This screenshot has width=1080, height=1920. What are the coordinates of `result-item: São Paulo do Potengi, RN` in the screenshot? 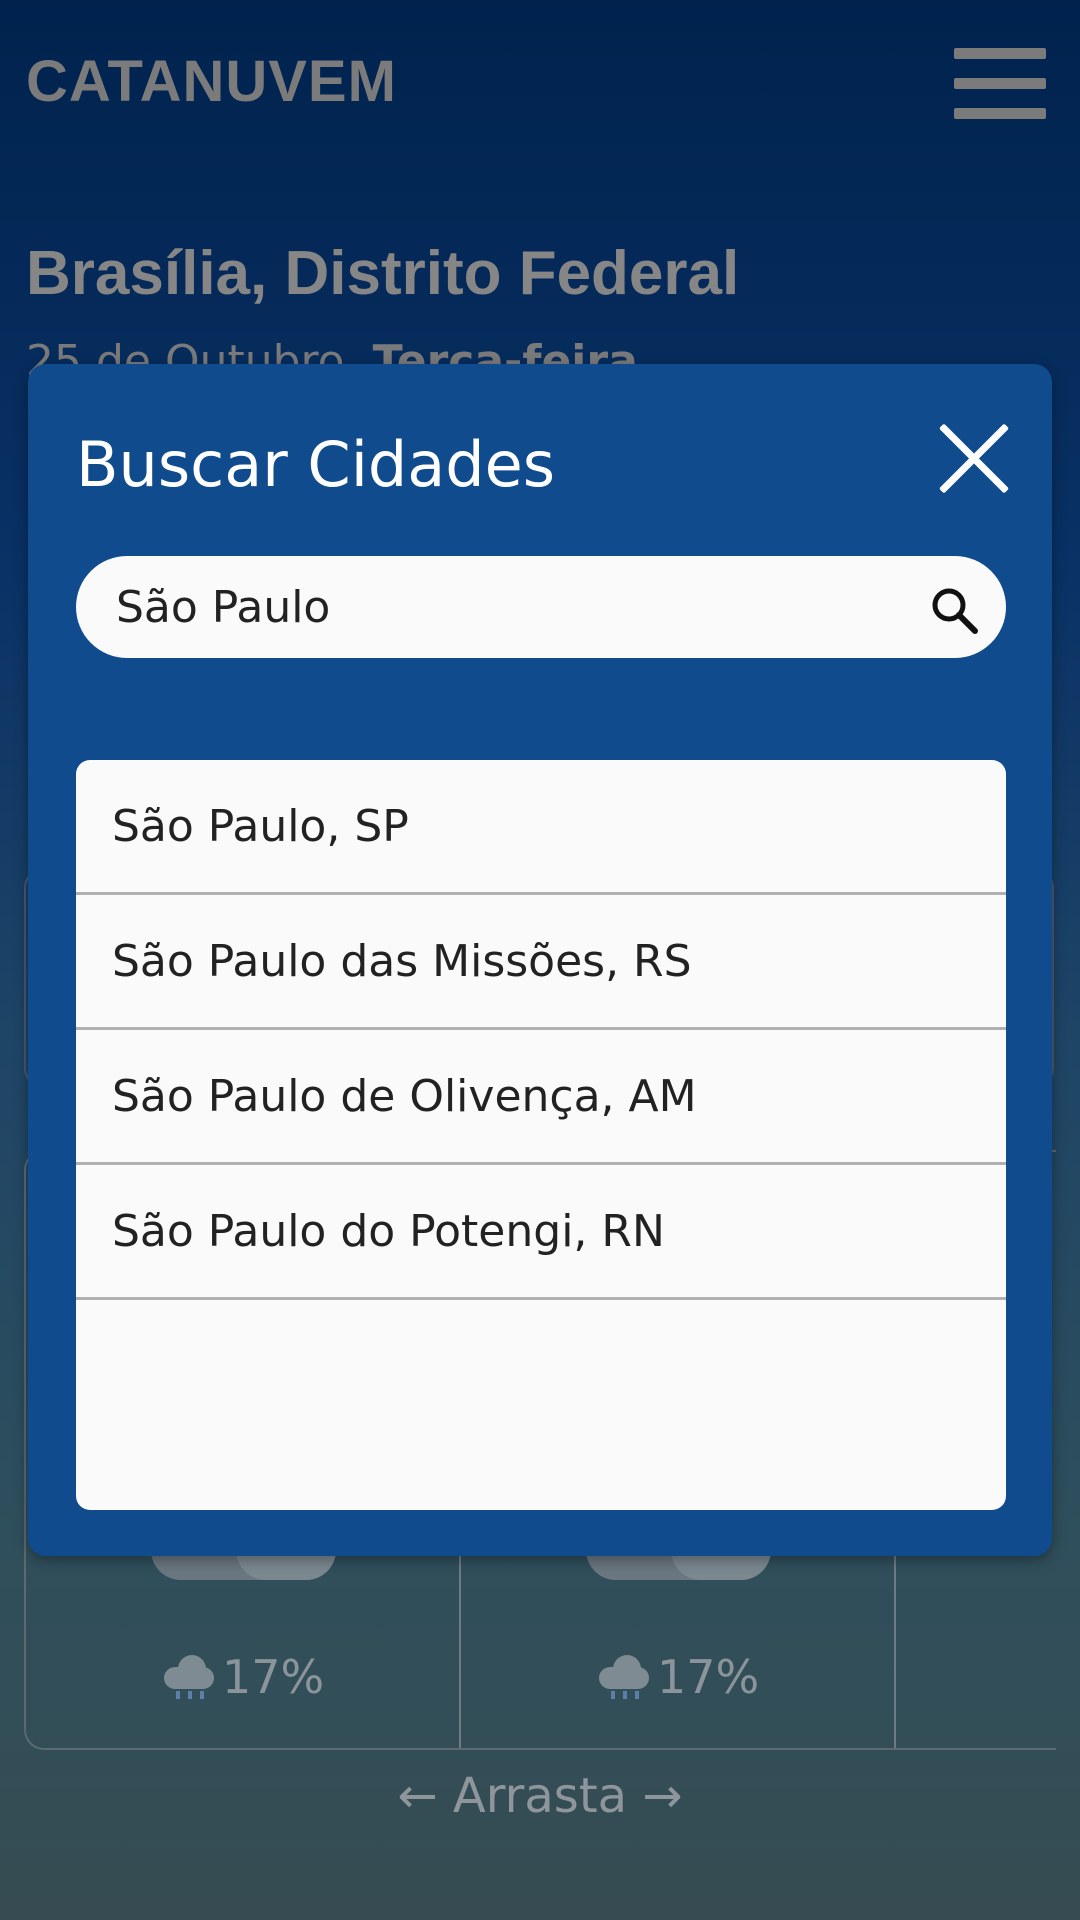 It's located at (541, 1232).